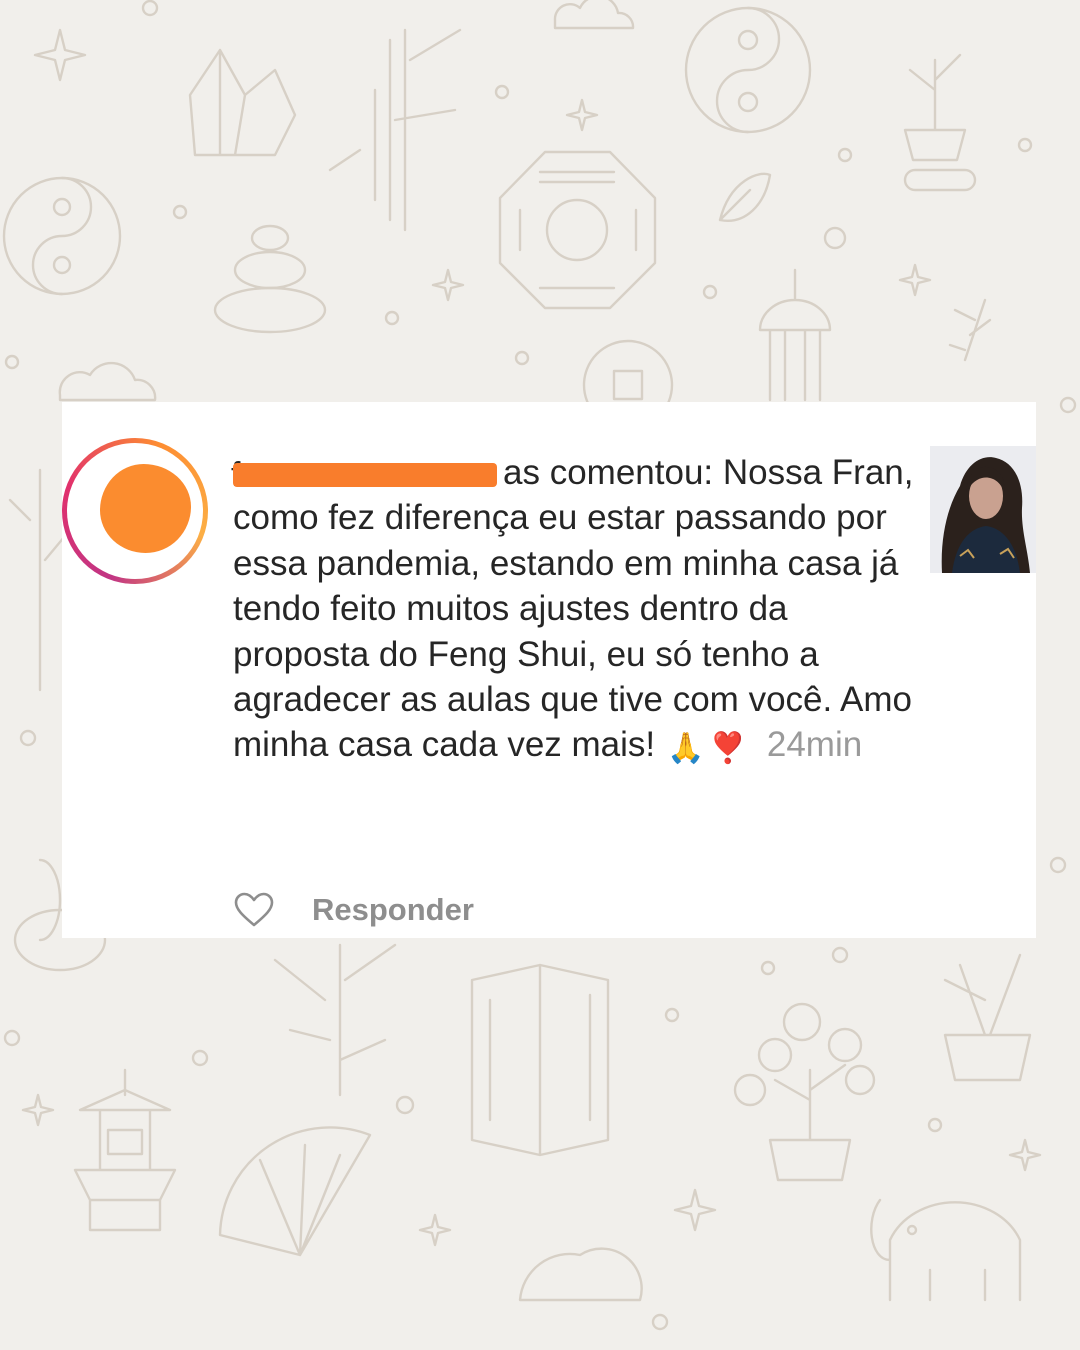  I want to click on redacted-username: f, so click(364, 475).